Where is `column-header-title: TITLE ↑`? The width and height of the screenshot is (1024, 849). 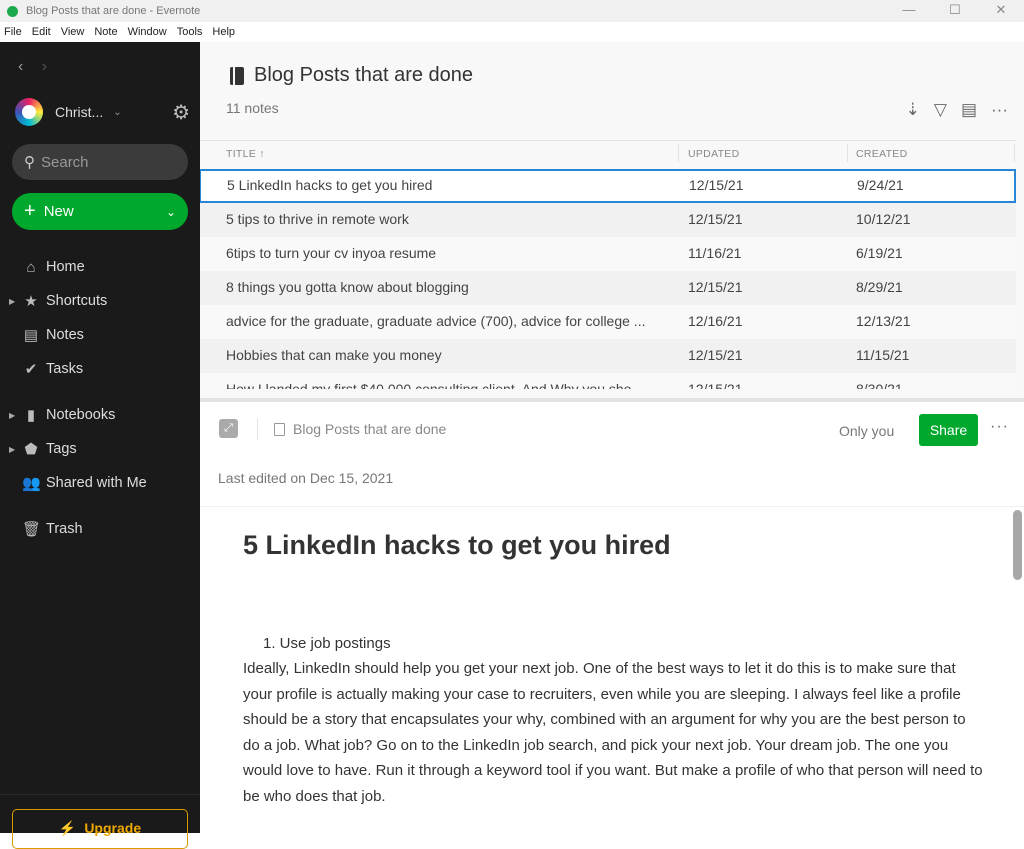 column-header-title: TITLE ↑ is located at coordinates (245, 154).